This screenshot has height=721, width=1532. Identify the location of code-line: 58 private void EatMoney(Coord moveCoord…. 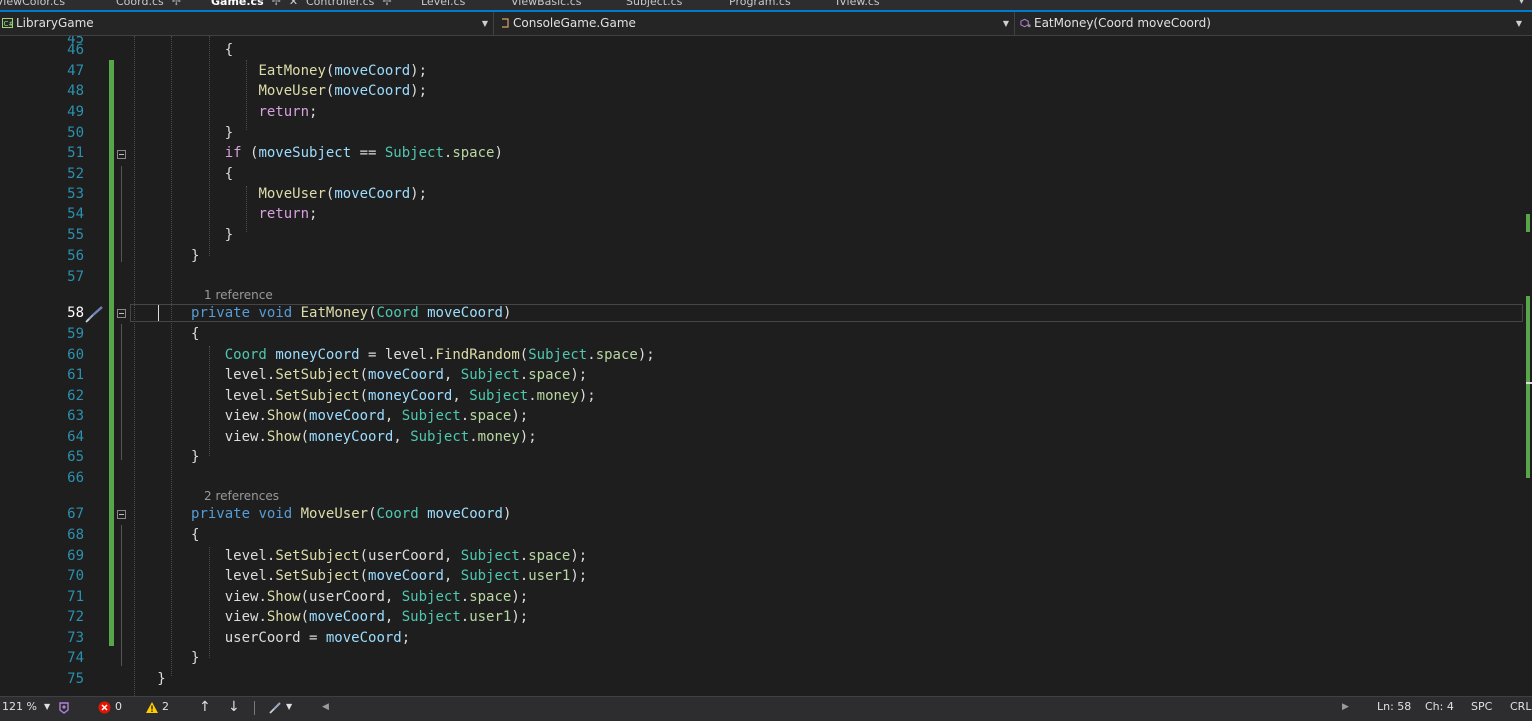
(762, 313).